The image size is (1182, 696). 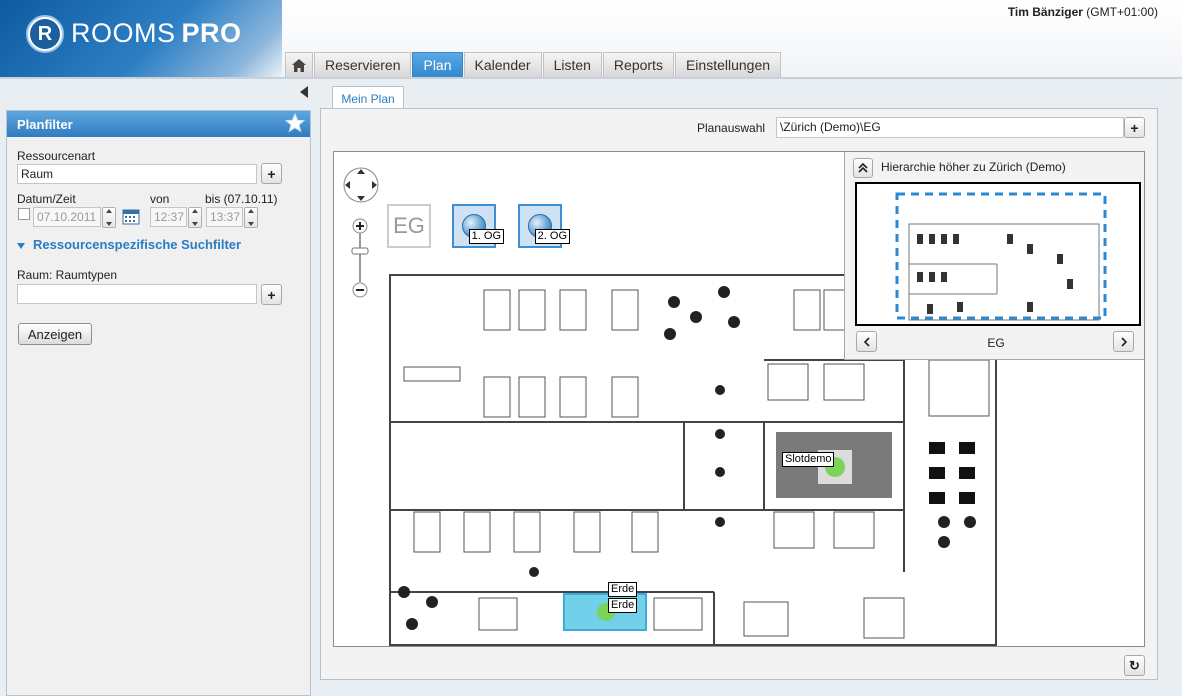 I want to click on expand-triangle-icon, so click(x=21, y=245).